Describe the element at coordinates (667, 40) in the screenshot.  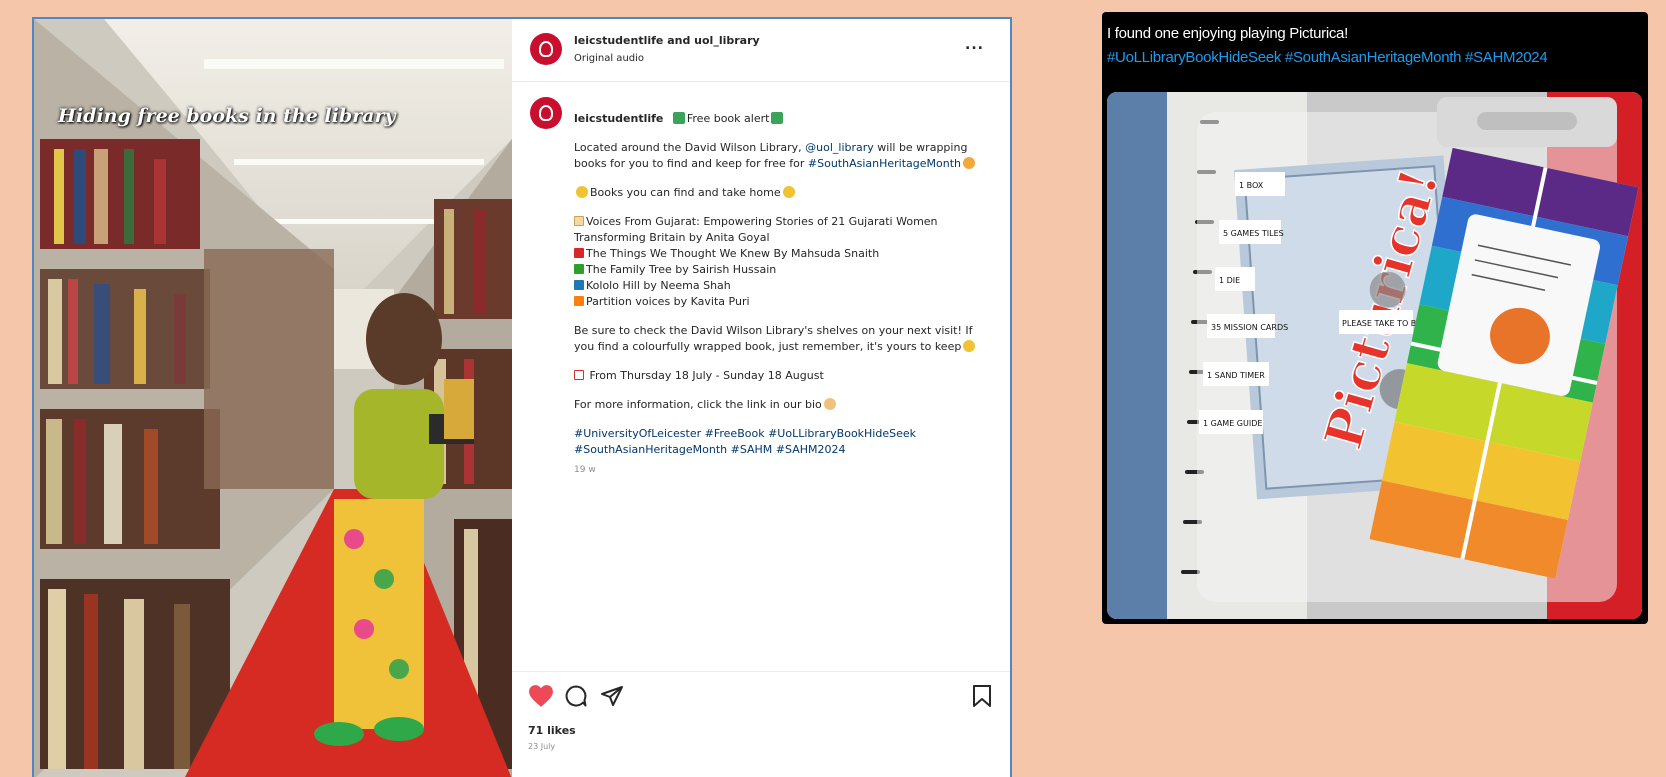
I see `header-usernames: leicstudentlife and uol_library` at that location.